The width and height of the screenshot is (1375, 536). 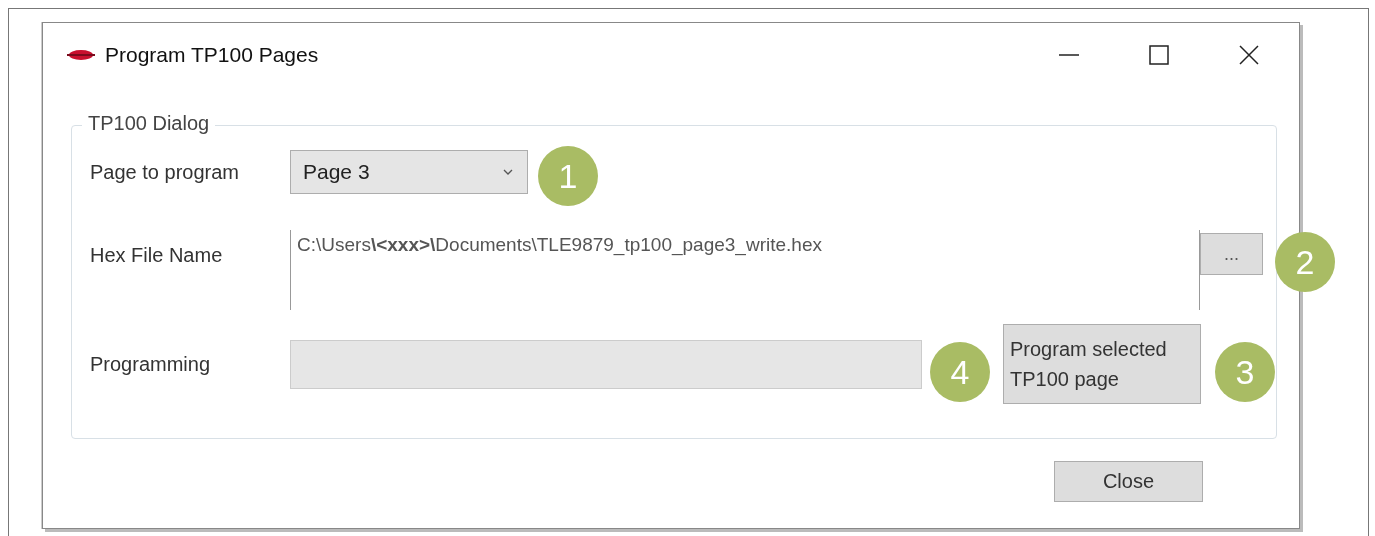 What do you see at coordinates (149, 123) in the screenshot?
I see `group-title: TP100 Dialog` at bounding box center [149, 123].